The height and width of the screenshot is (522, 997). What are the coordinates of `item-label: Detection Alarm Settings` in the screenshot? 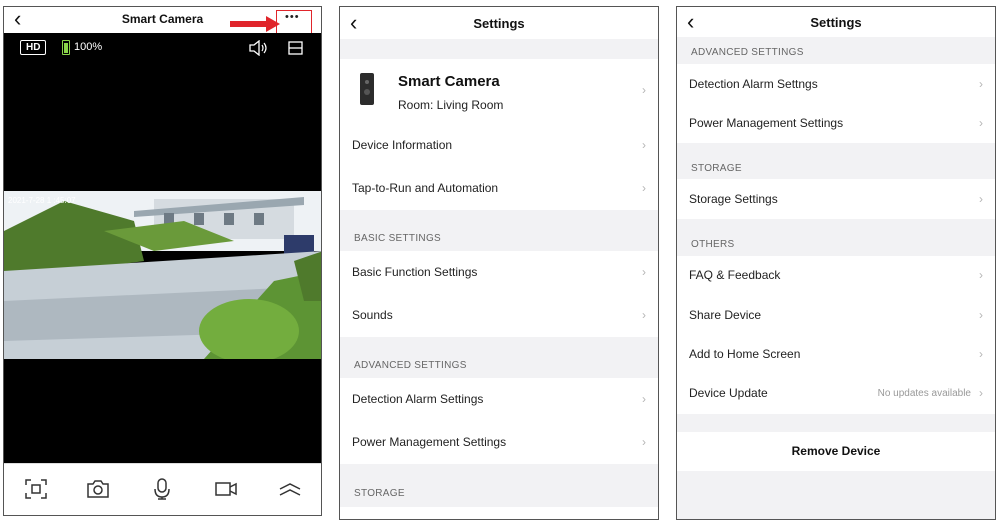 It's located at (418, 399).